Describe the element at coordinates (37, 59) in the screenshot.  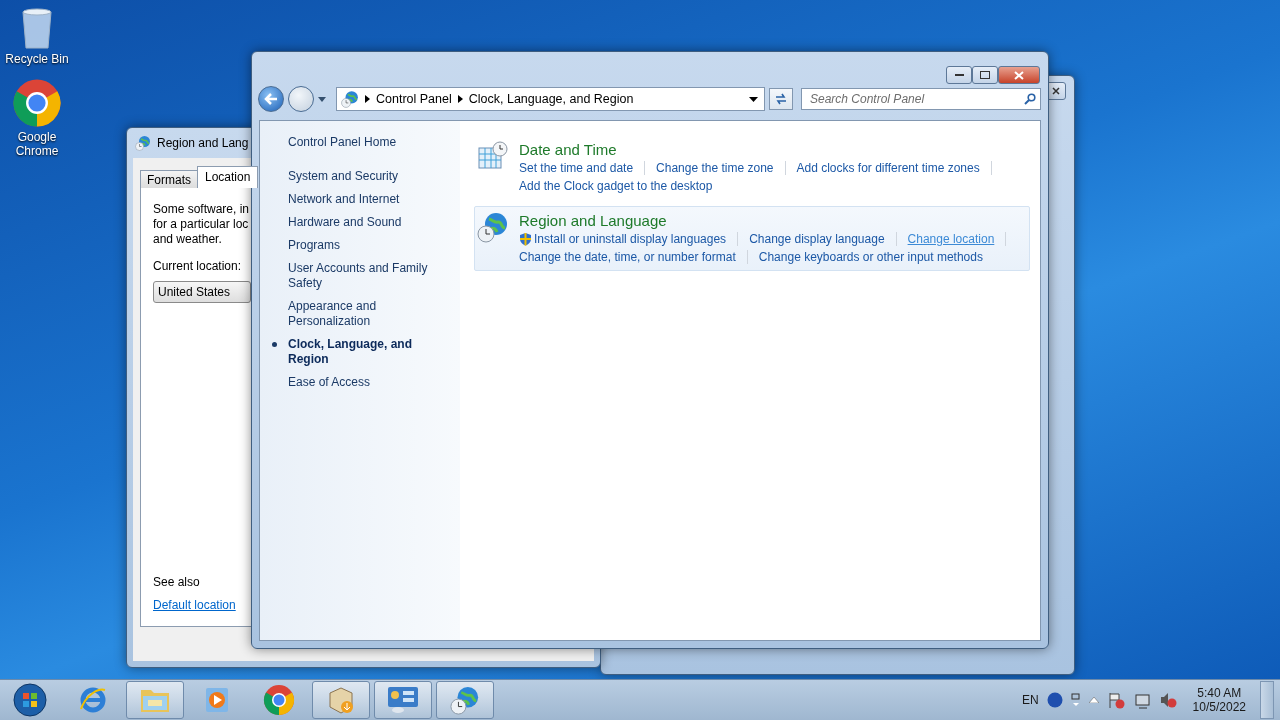
I see `desktop-icon-label: Recycle Bin` at that location.